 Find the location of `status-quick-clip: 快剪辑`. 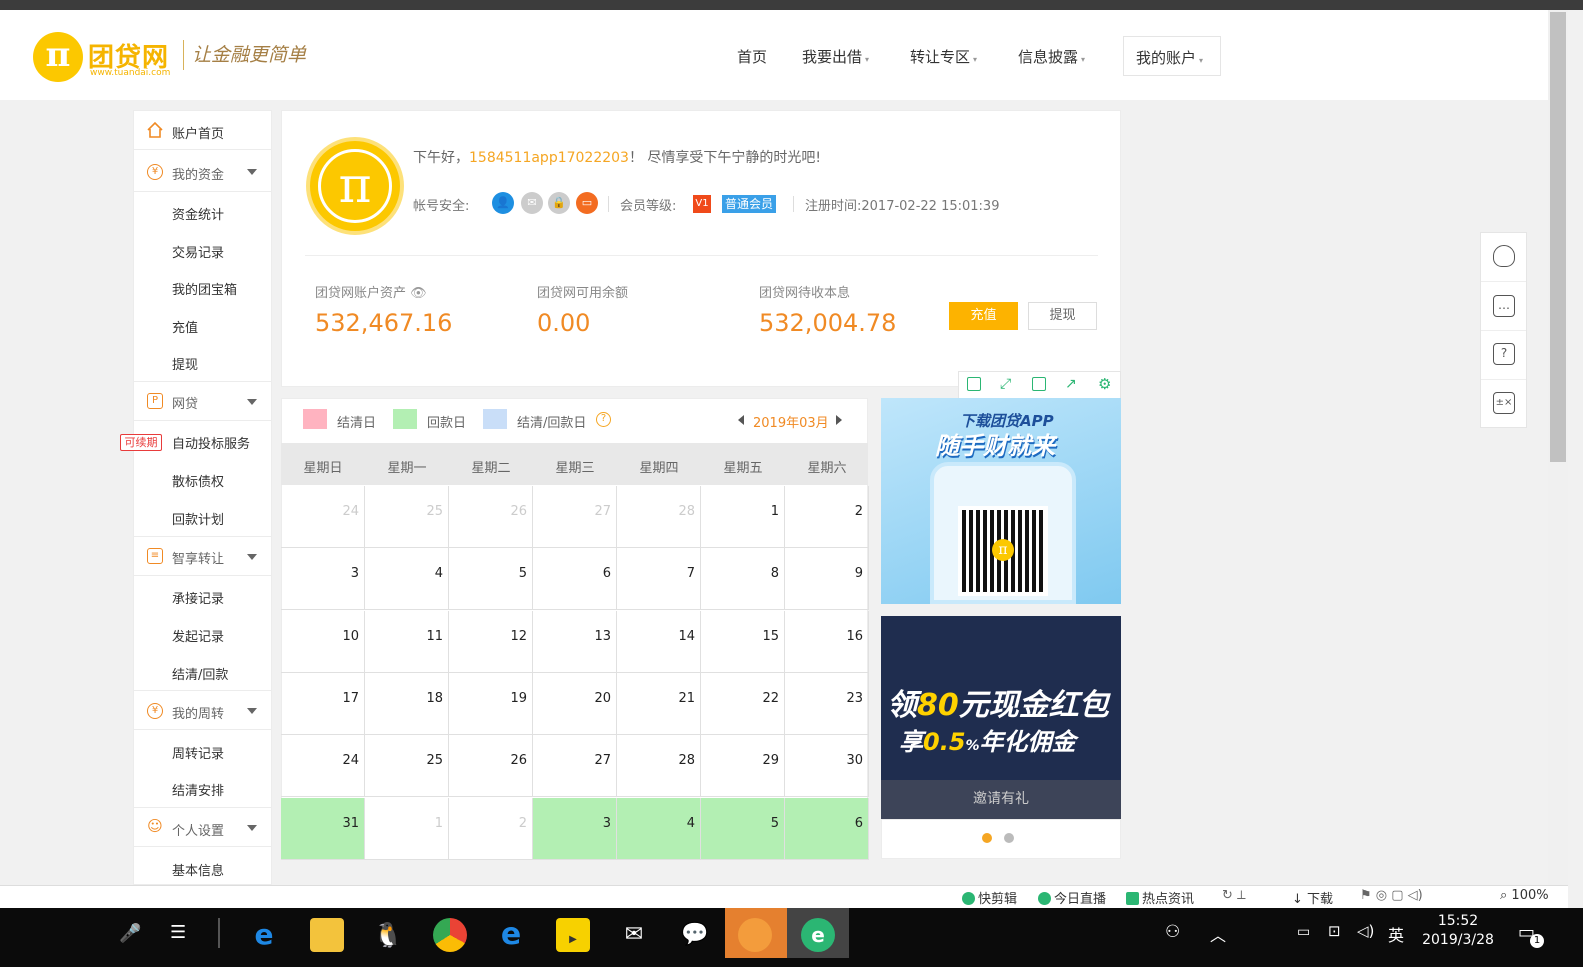

status-quick-clip: 快剪辑 is located at coordinates (989, 897).